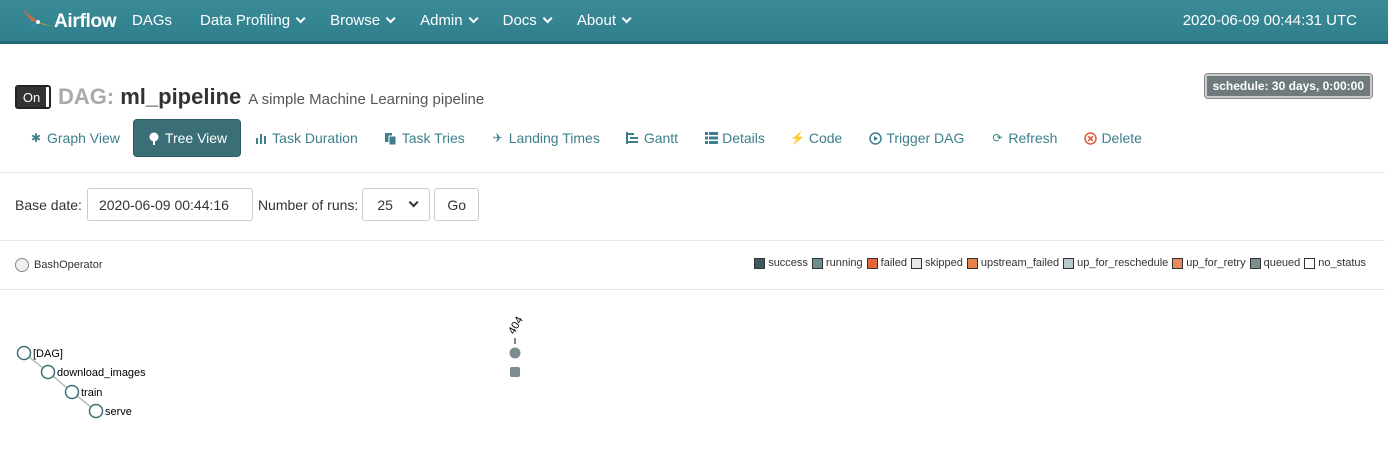 Image resolution: width=1400 pixels, height=461 pixels. What do you see at coordinates (545, 138) in the screenshot?
I see `tab-landing-times: ✈ Landing Times` at bounding box center [545, 138].